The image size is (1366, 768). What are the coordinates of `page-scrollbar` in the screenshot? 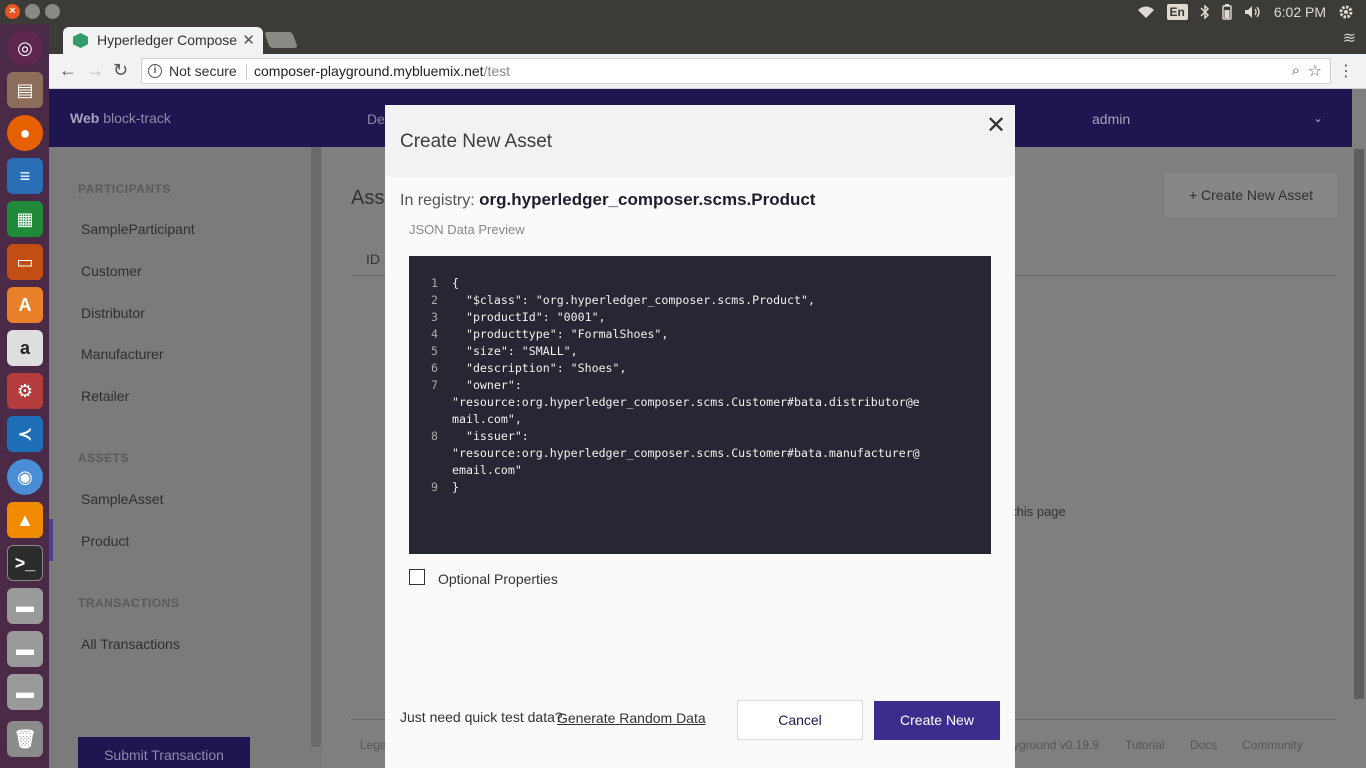 It's located at (1359, 428).